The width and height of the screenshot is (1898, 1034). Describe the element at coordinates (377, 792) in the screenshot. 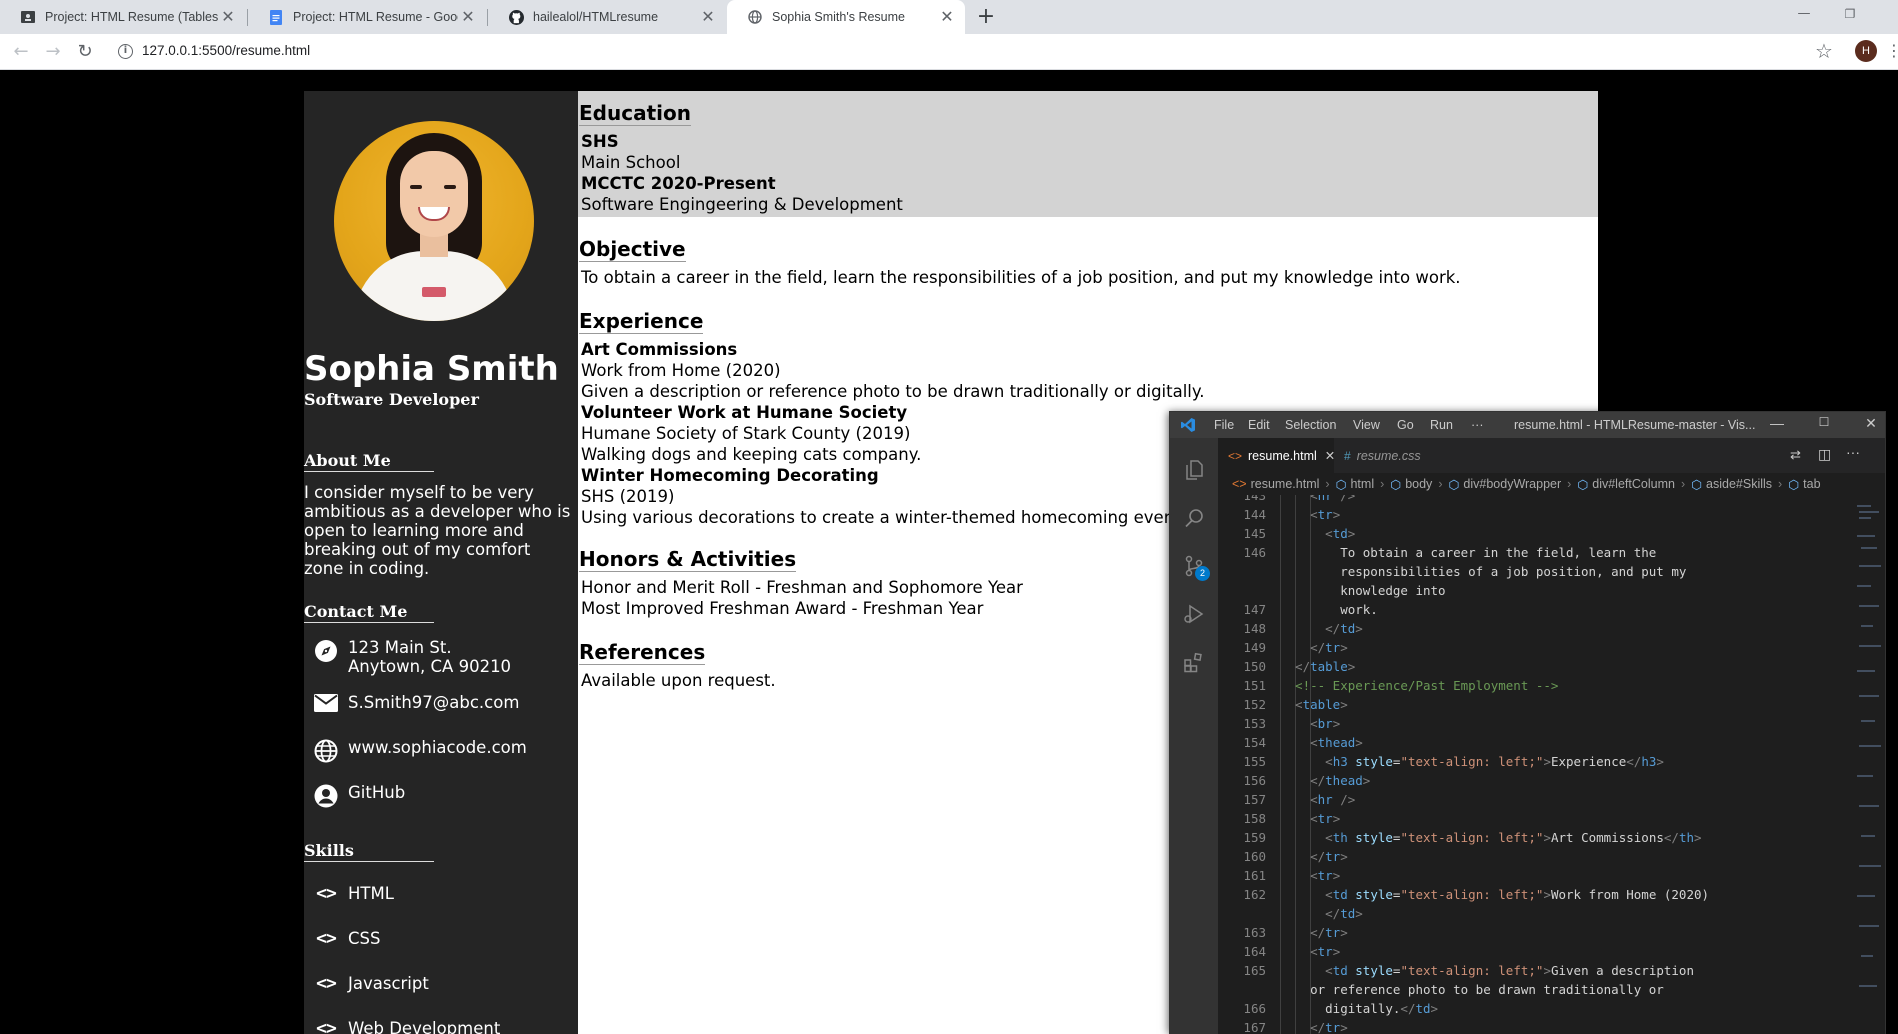

I see `github-text: GitHub` at that location.